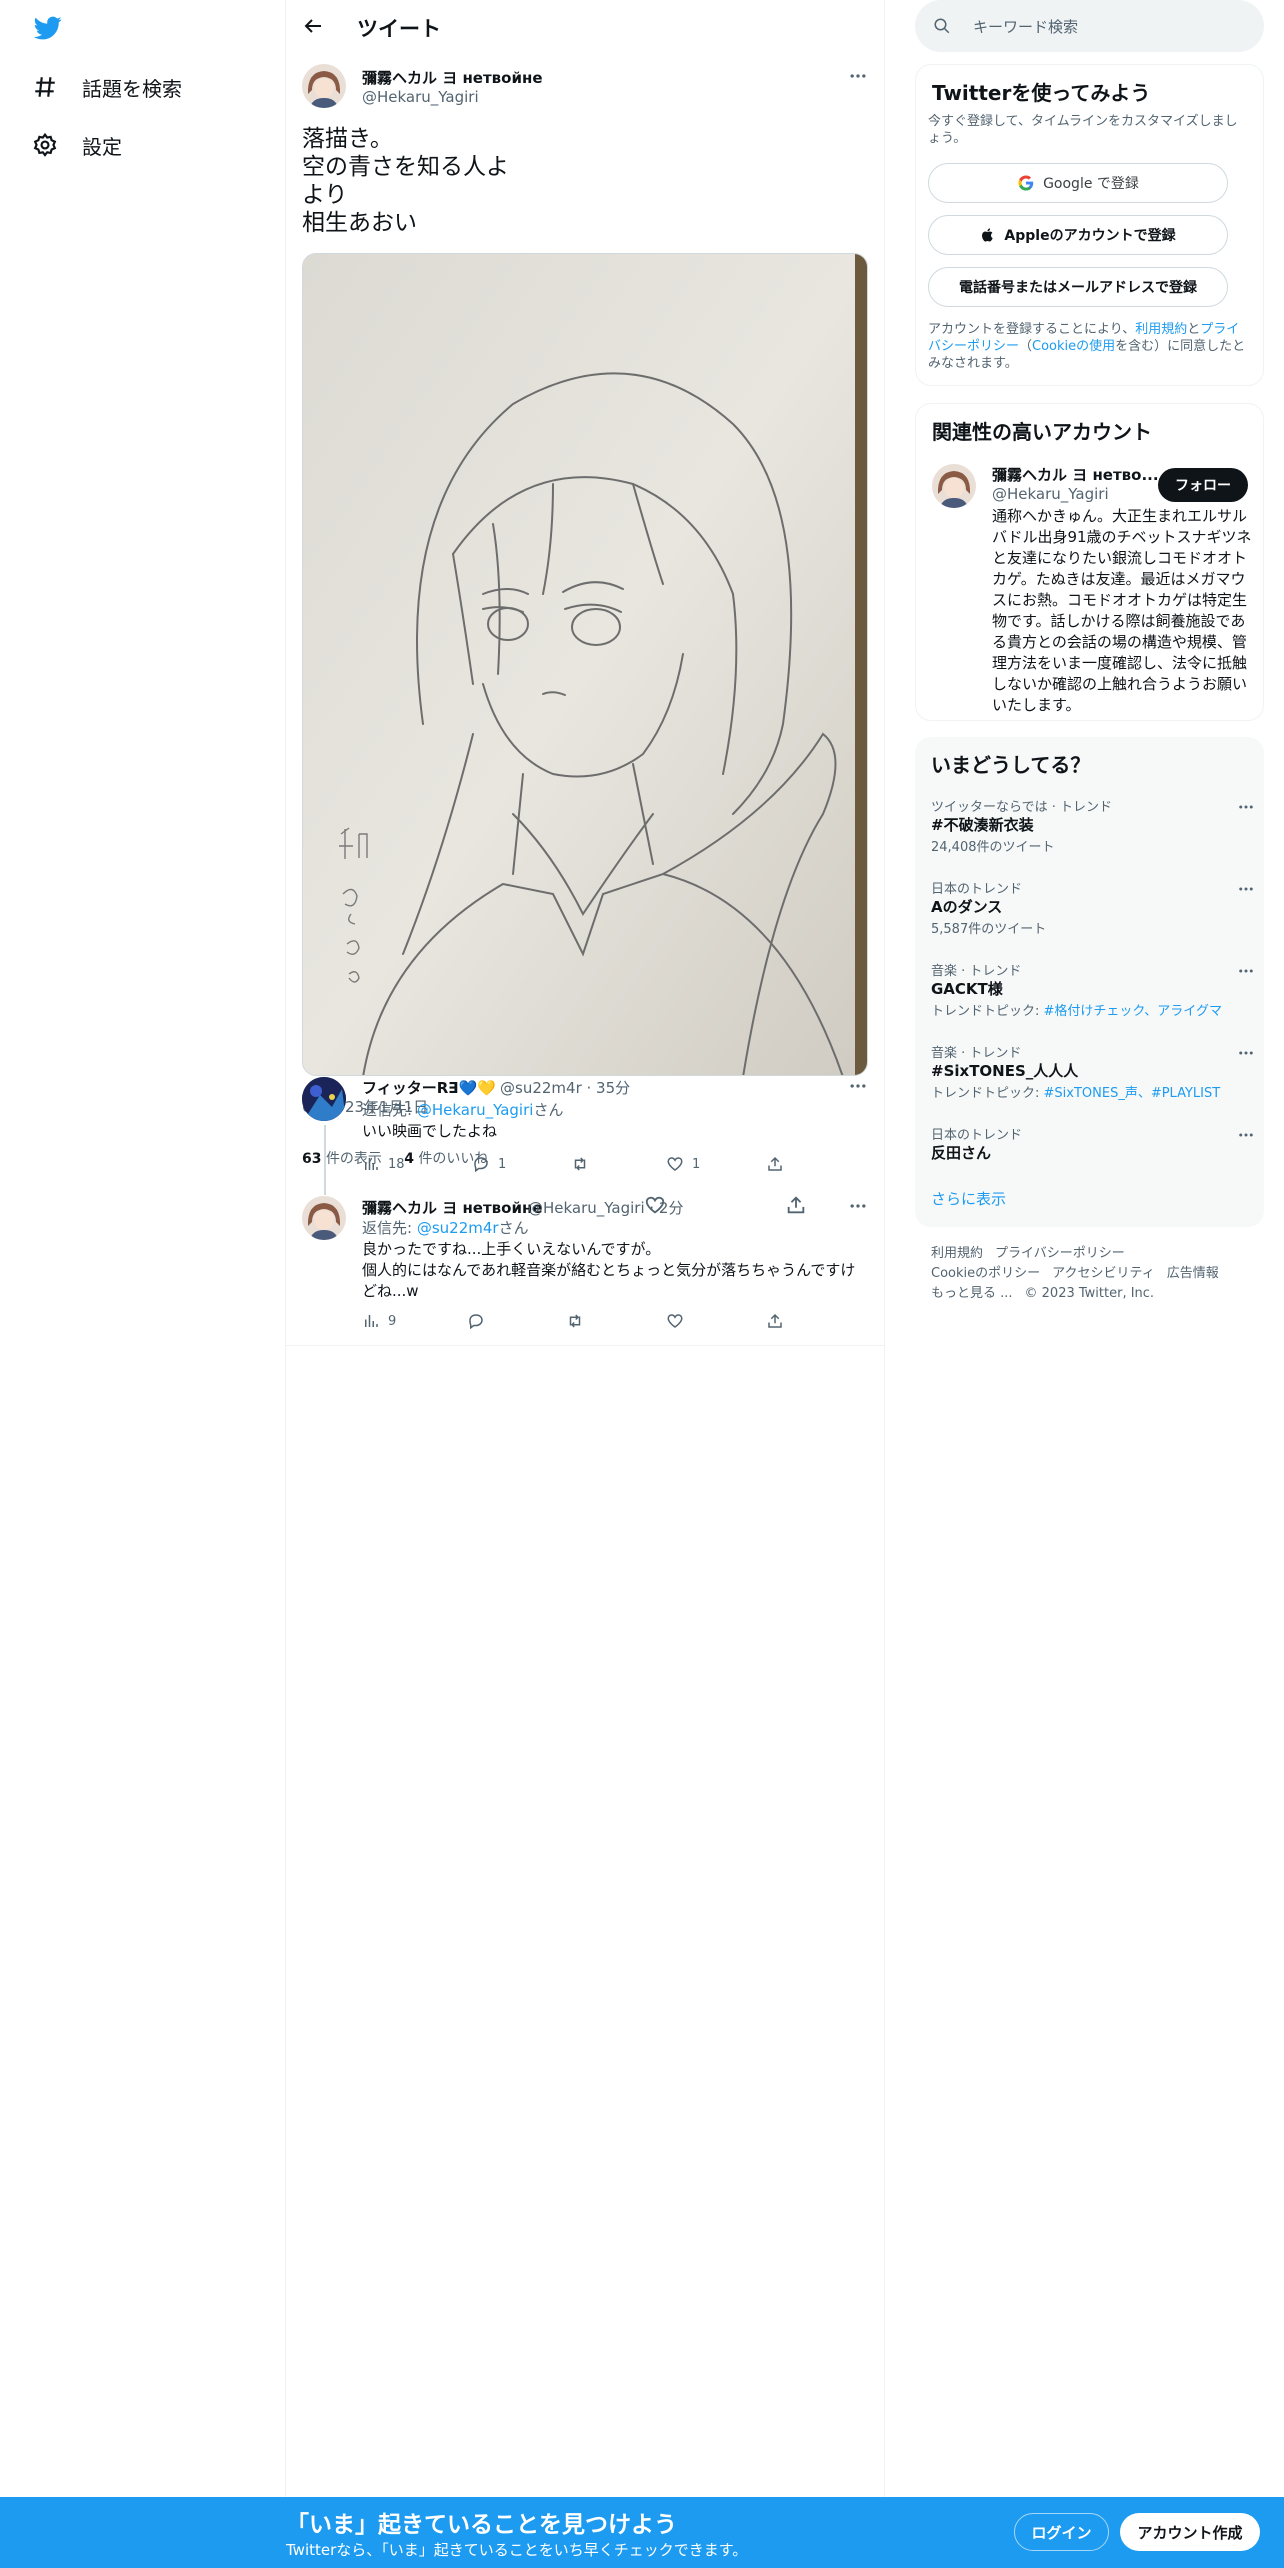  I want to click on google-icon, so click(1026, 183).